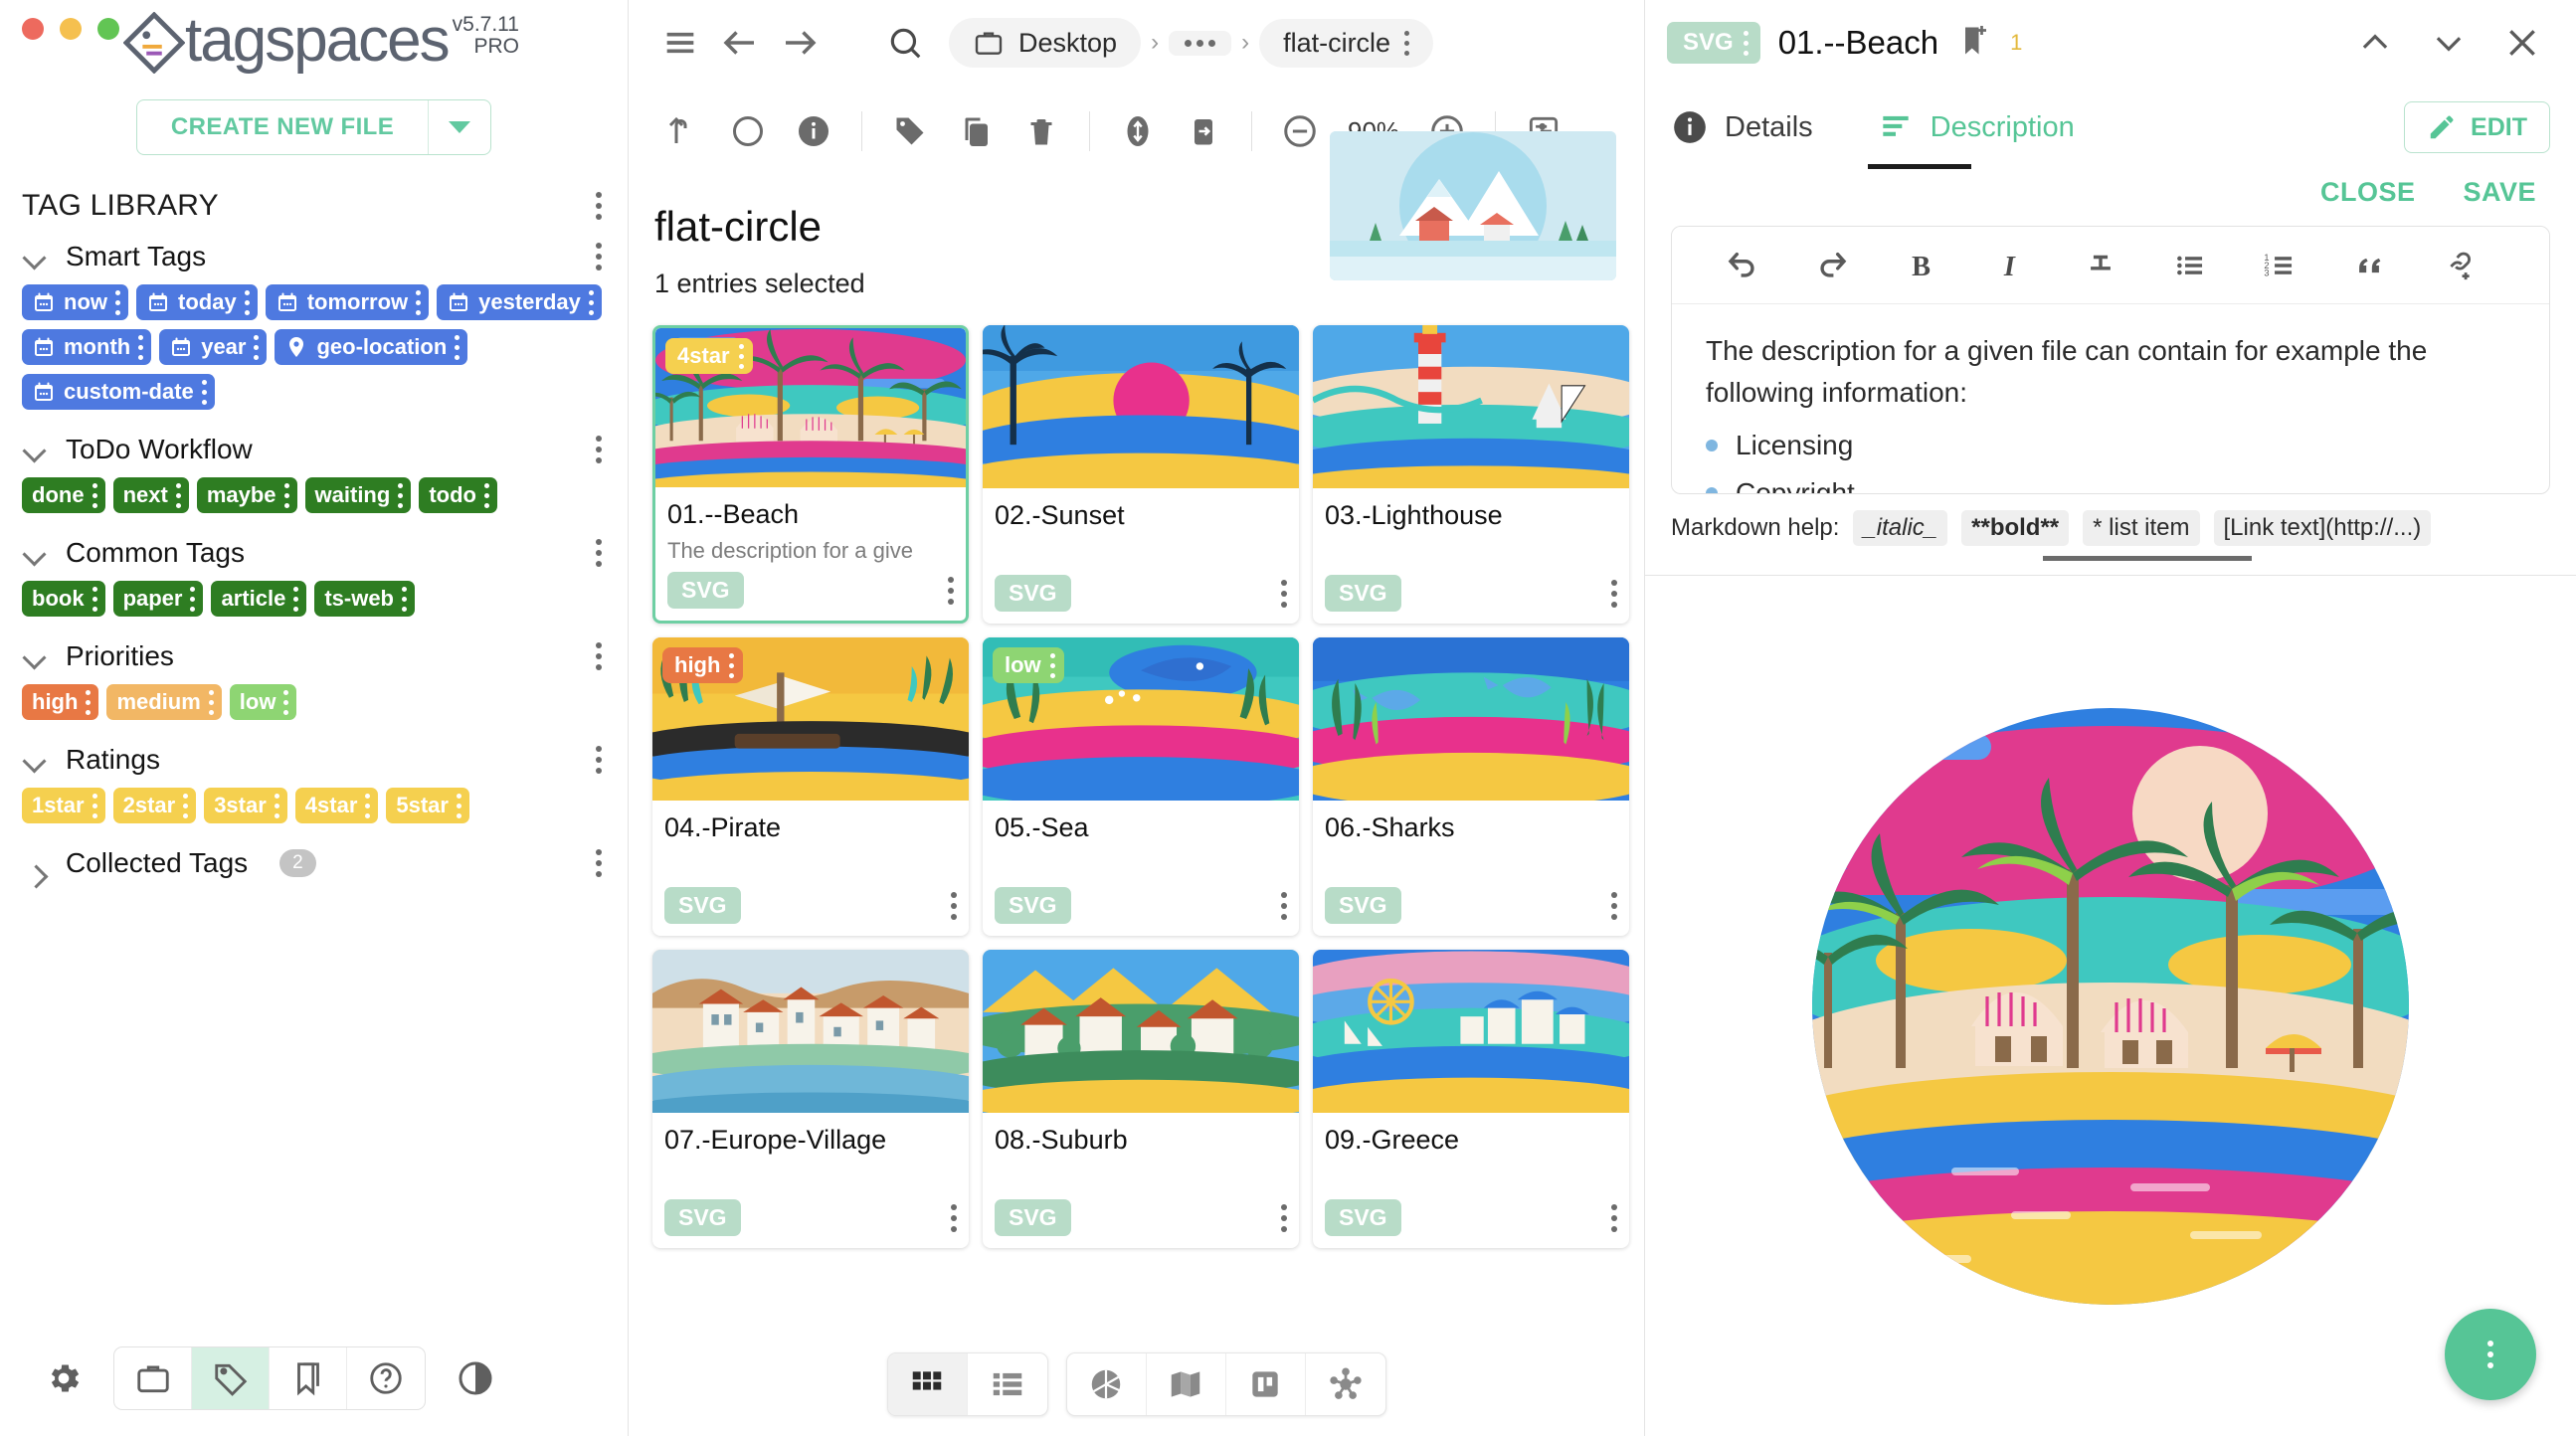 This screenshot has width=2576, height=1436. I want to click on tab-details: Details, so click(1742, 127).